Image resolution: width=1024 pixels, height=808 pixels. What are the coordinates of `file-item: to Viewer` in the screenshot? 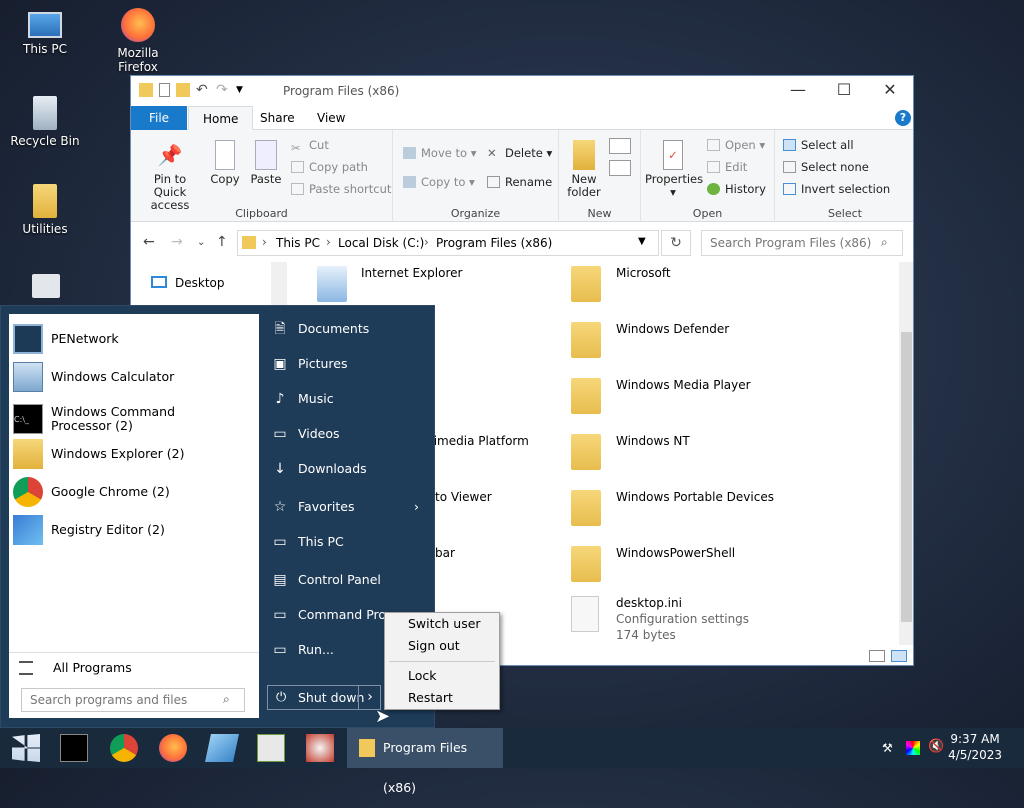 It's located at (463, 497).